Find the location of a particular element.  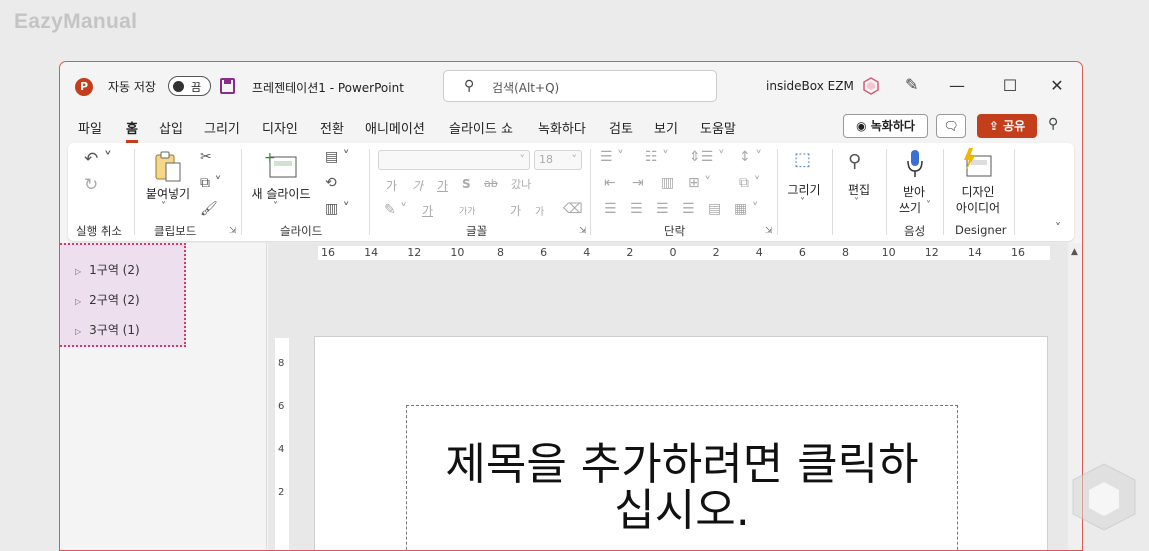

clear-format-icon: ⌫ is located at coordinates (573, 209).